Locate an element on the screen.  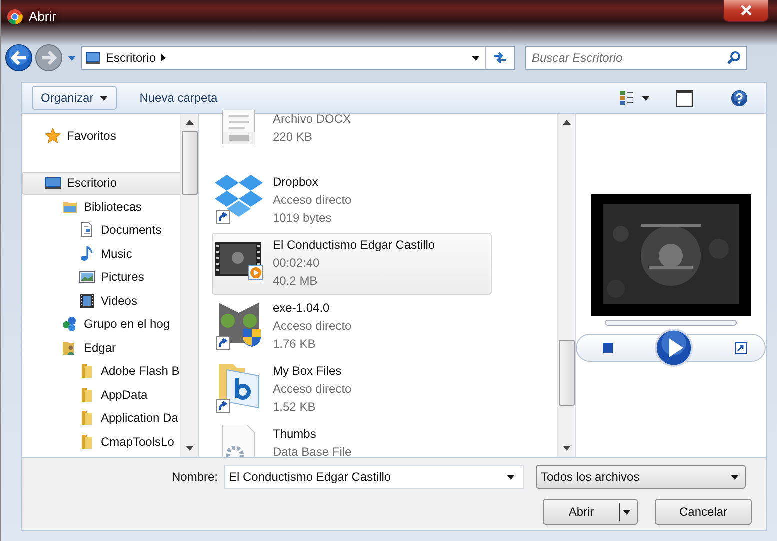
nav-item: Favoritos is located at coordinates (101, 136).